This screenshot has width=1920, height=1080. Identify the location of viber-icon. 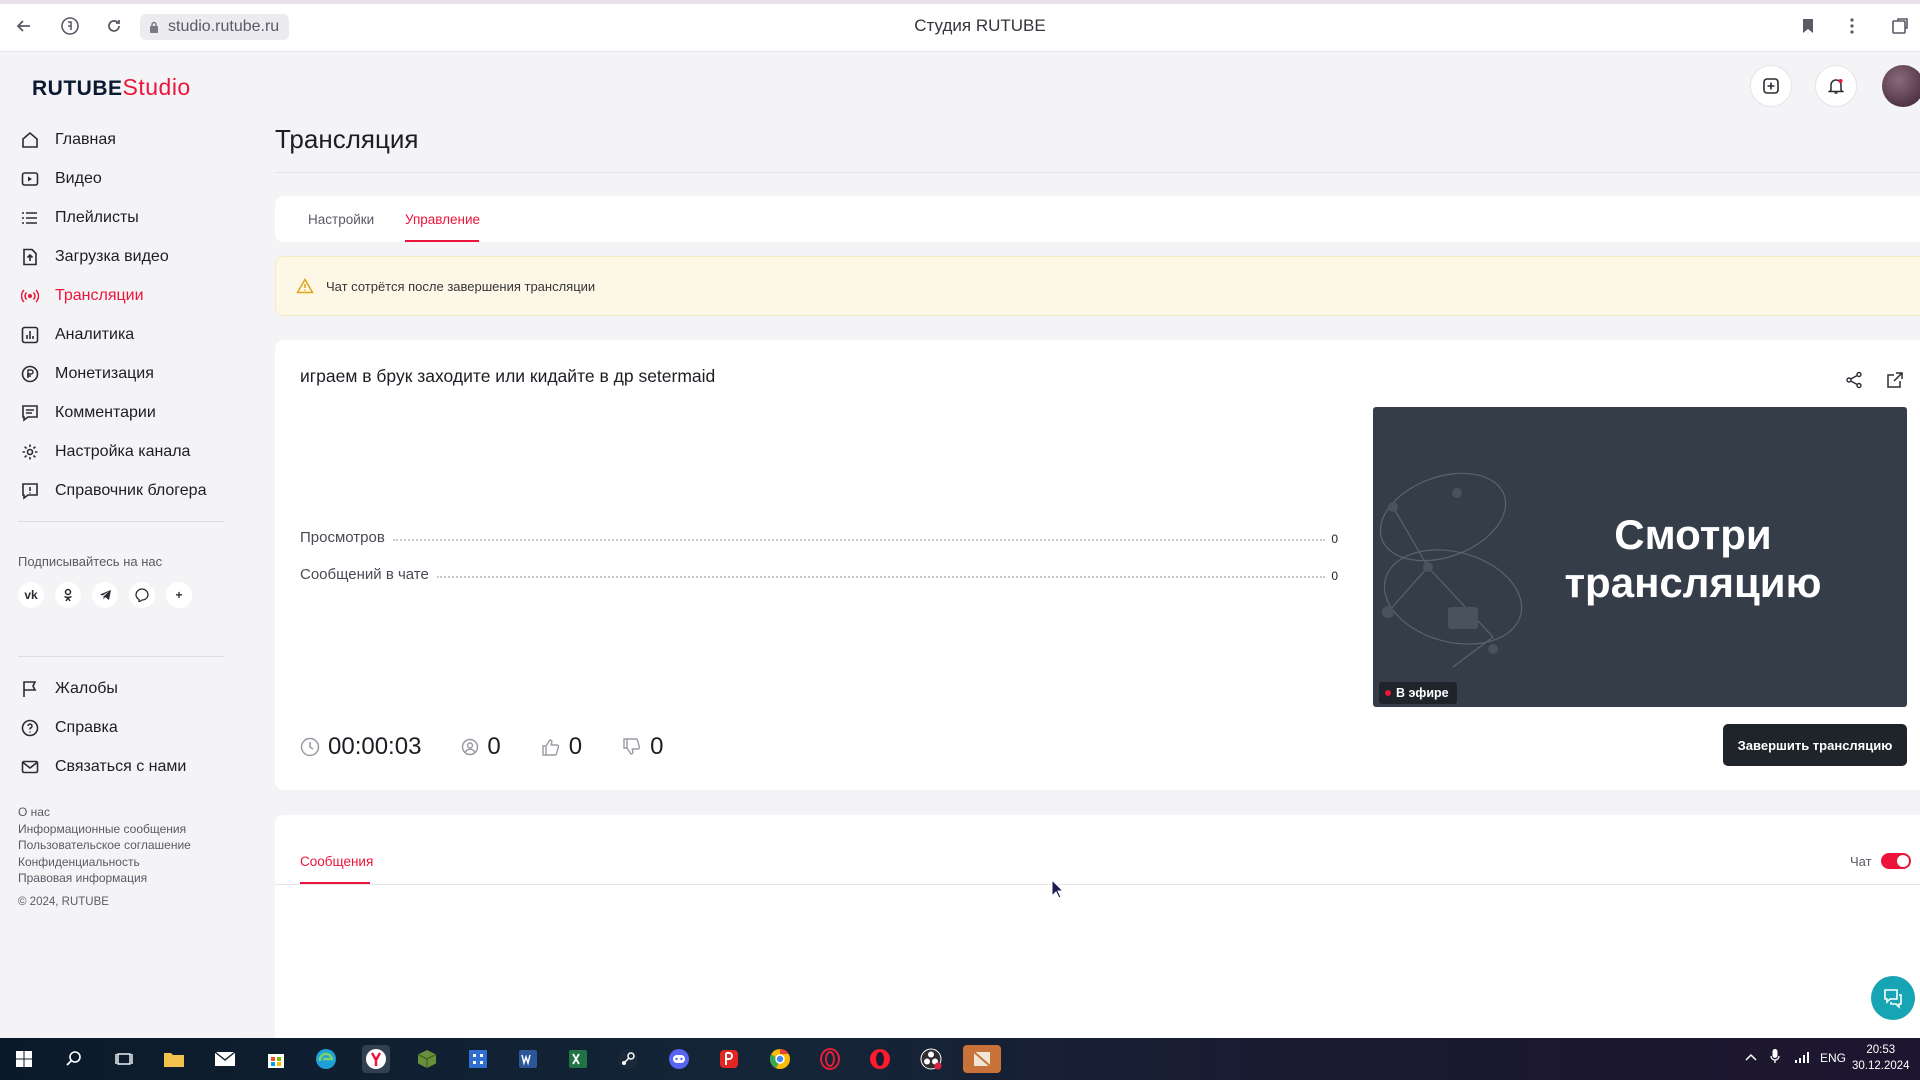
(142, 595).